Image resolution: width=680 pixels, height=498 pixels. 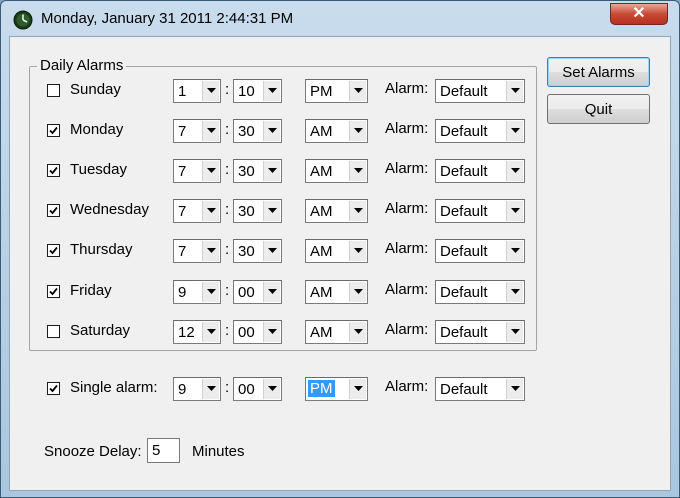 I want to click on day-monday-alarm-select: Default, so click(x=480, y=131).